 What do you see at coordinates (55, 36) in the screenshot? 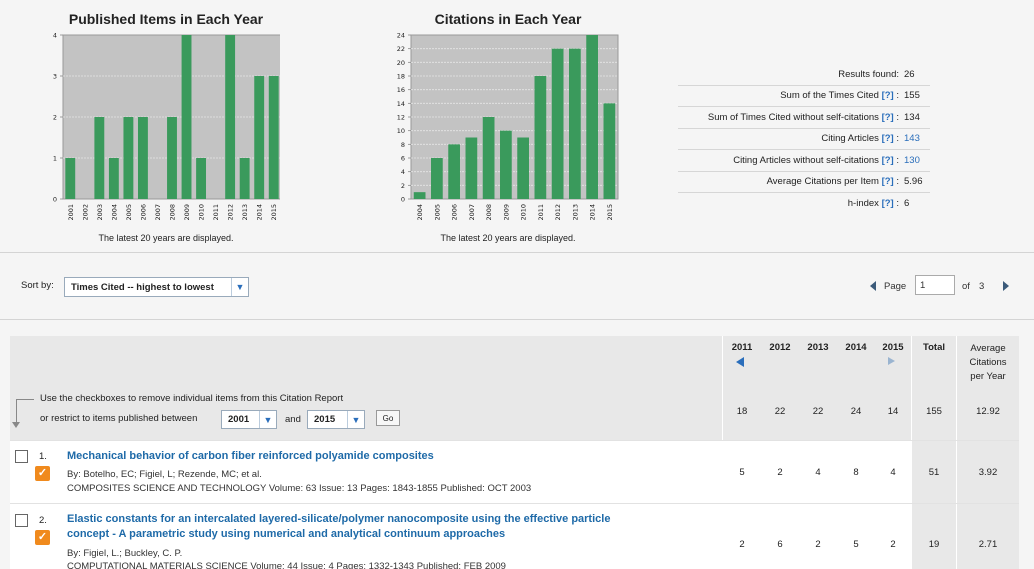
I see `y-tick-label: 4` at bounding box center [55, 36].